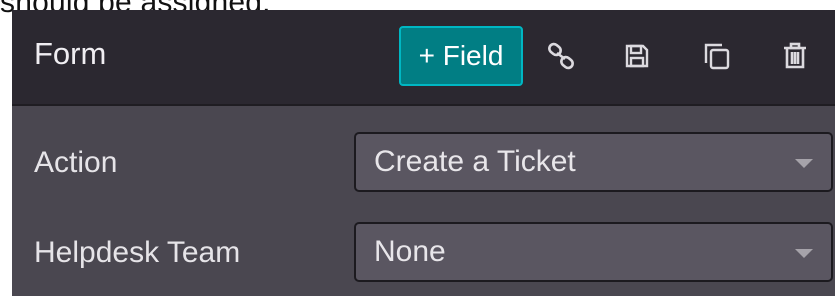 The height and width of the screenshot is (296, 835). I want to click on action-label: Action, so click(76, 162).